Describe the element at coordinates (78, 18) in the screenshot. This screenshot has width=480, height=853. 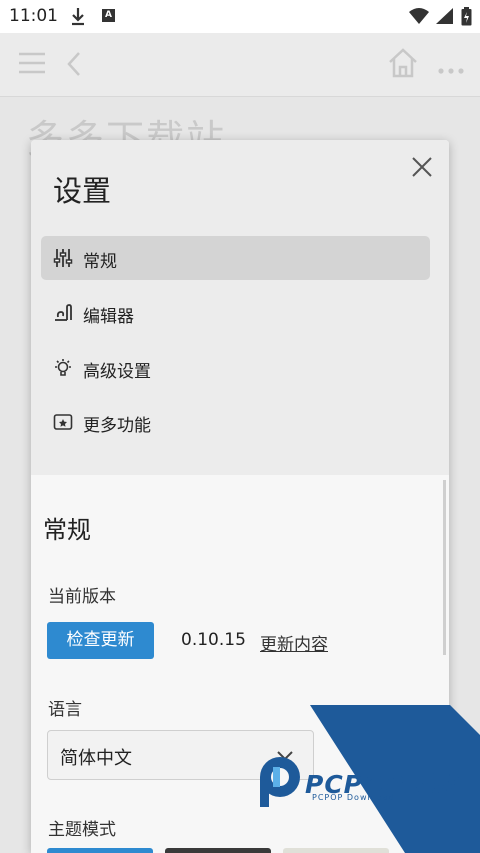
I see `download-icon` at that location.